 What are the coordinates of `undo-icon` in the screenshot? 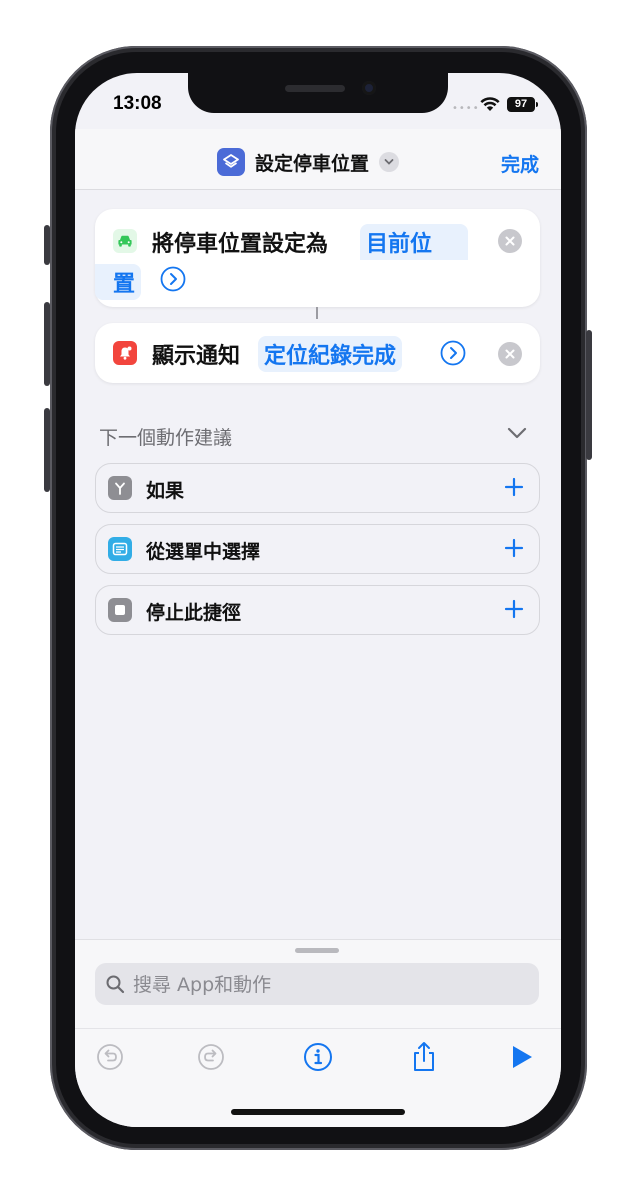 It's located at (110, 1057).